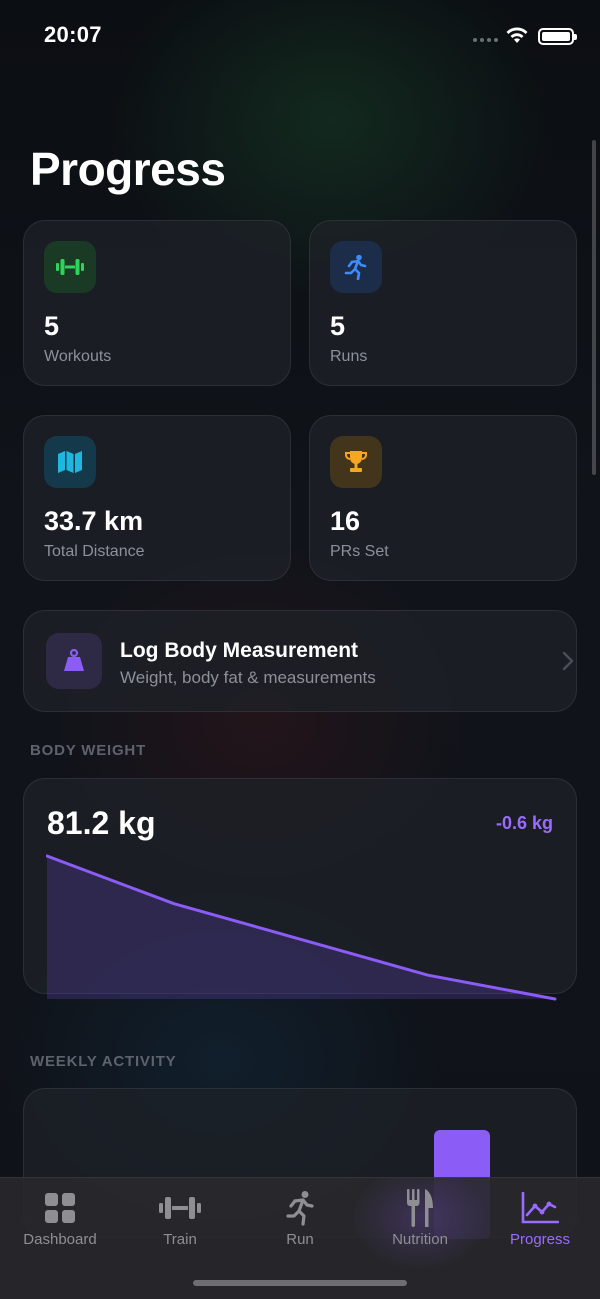  Describe the element at coordinates (359, 551) in the screenshot. I see `stat-label: PRs Set` at that location.